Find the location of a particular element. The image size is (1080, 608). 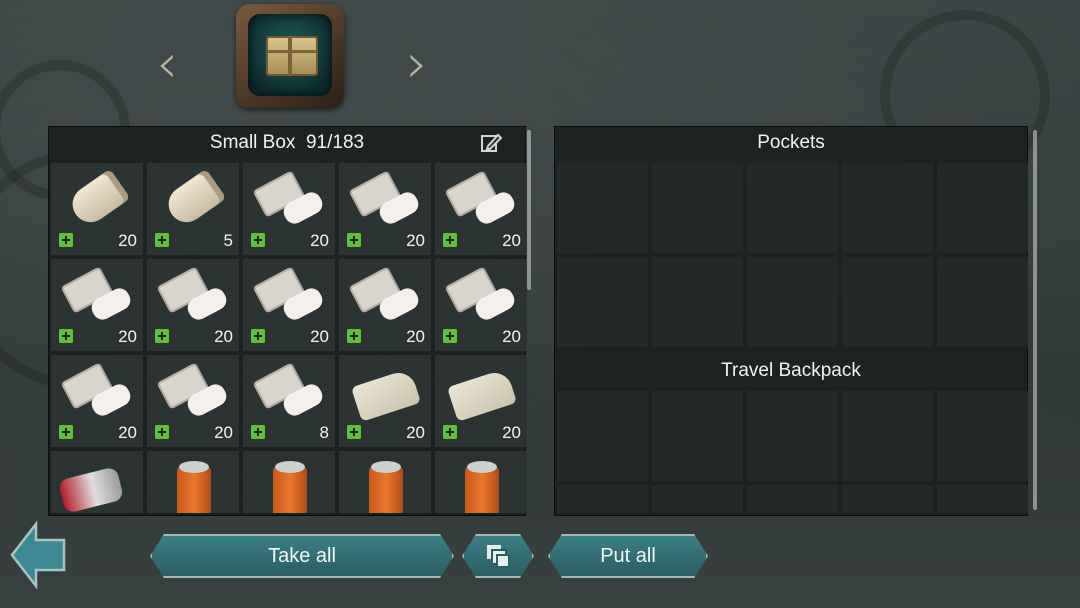

next-container-button: › is located at coordinates (417, 64).